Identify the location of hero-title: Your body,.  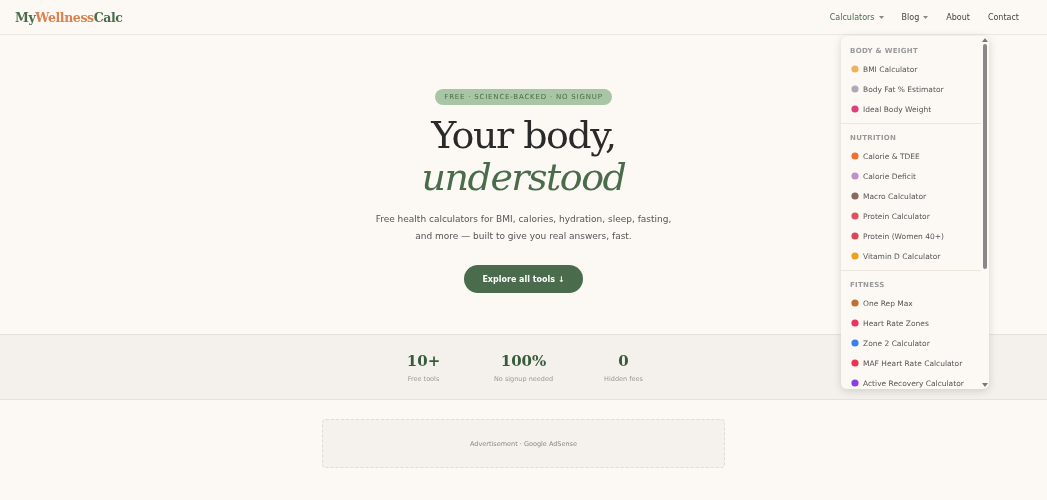
(523, 135).